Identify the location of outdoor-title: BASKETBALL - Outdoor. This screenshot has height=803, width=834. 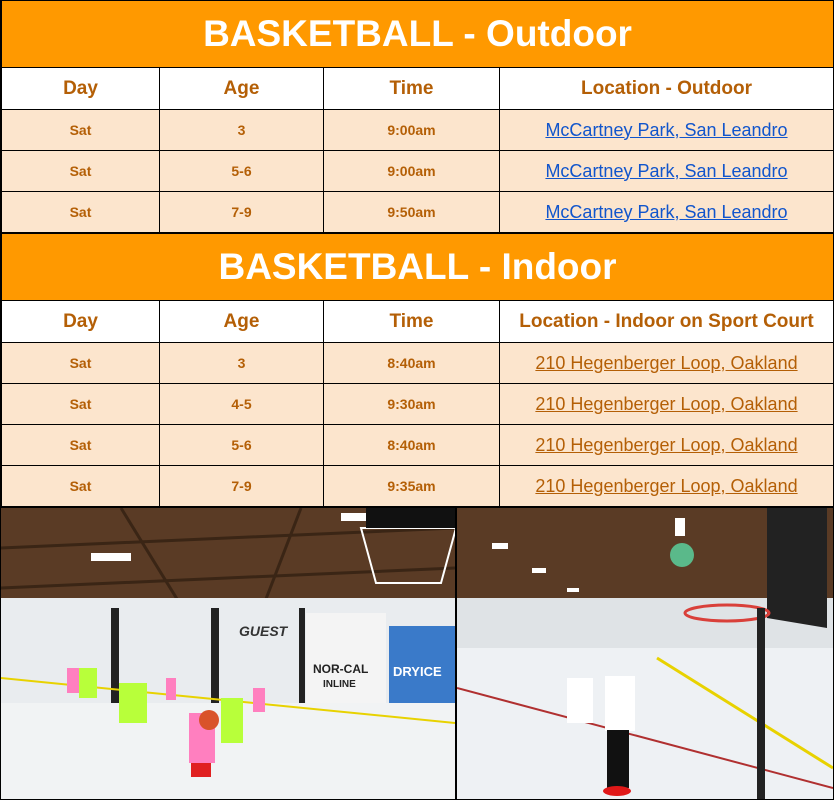
(417, 34).